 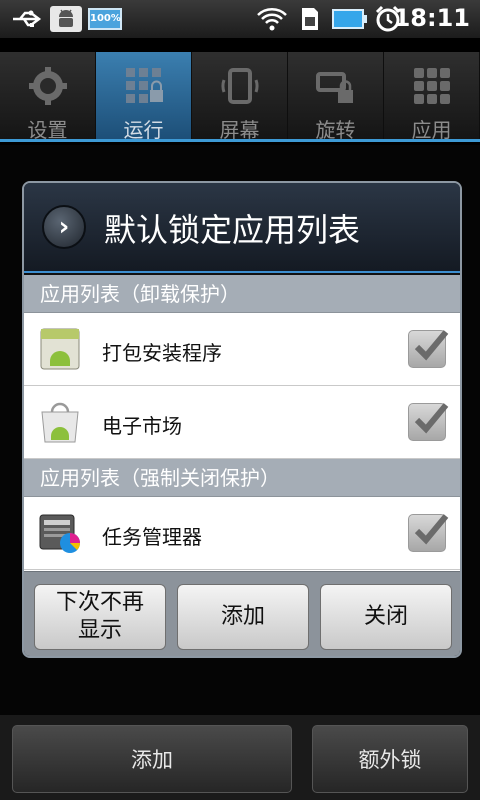 I want to click on tab-apps: 应用, so click(x=432, y=97).